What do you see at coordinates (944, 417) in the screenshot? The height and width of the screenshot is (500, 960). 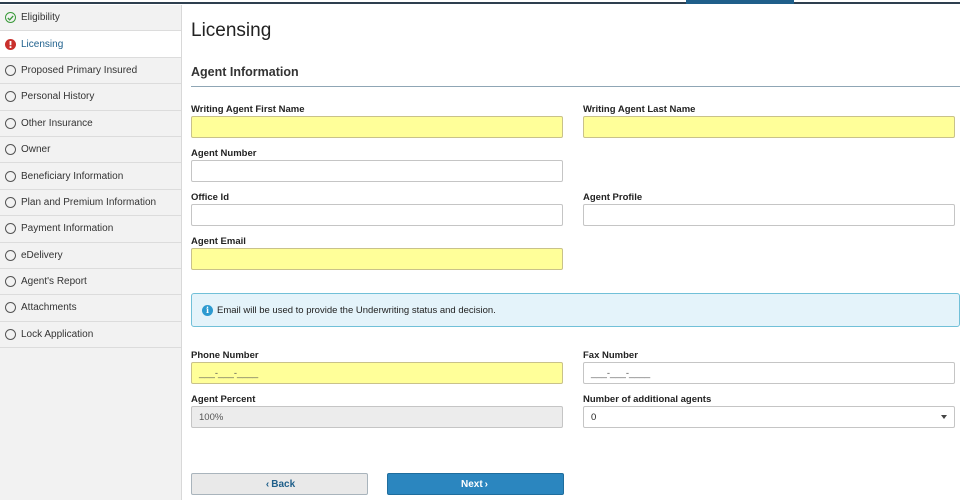 I see `caret-down-icon` at bounding box center [944, 417].